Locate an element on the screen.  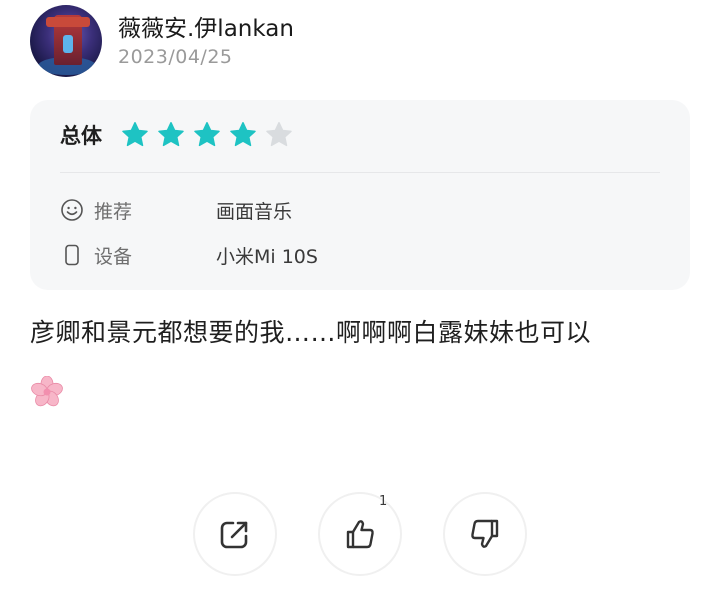
username: 薇薇安.伊lankan is located at coordinates (206, 29).